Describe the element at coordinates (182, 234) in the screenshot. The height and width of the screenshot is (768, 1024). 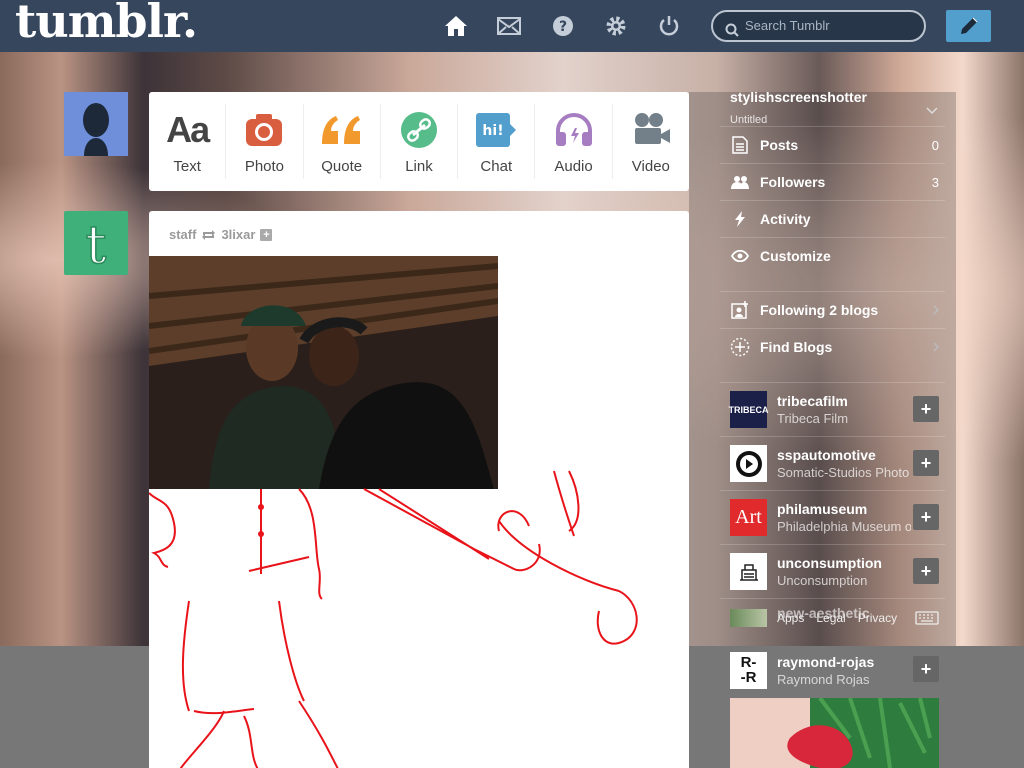
I see `post-author-link: staff` at that location.